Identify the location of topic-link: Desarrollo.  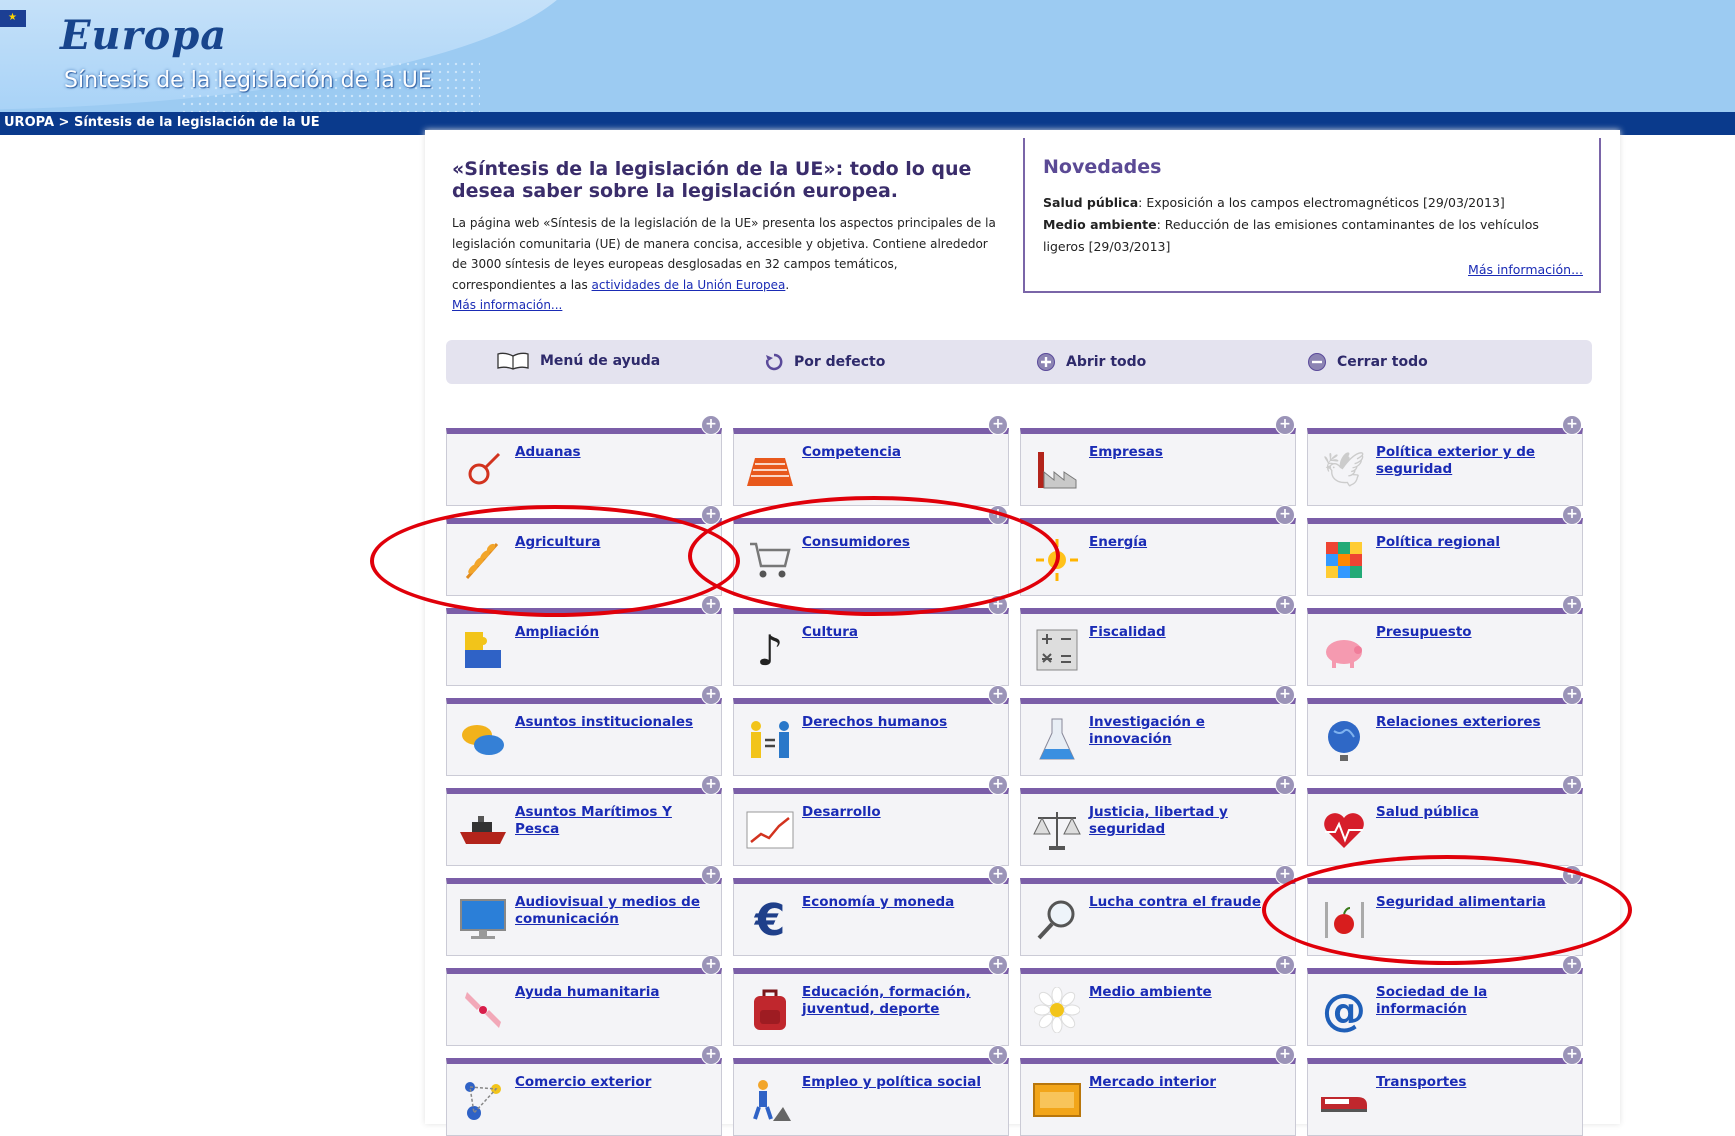
(902, 812).